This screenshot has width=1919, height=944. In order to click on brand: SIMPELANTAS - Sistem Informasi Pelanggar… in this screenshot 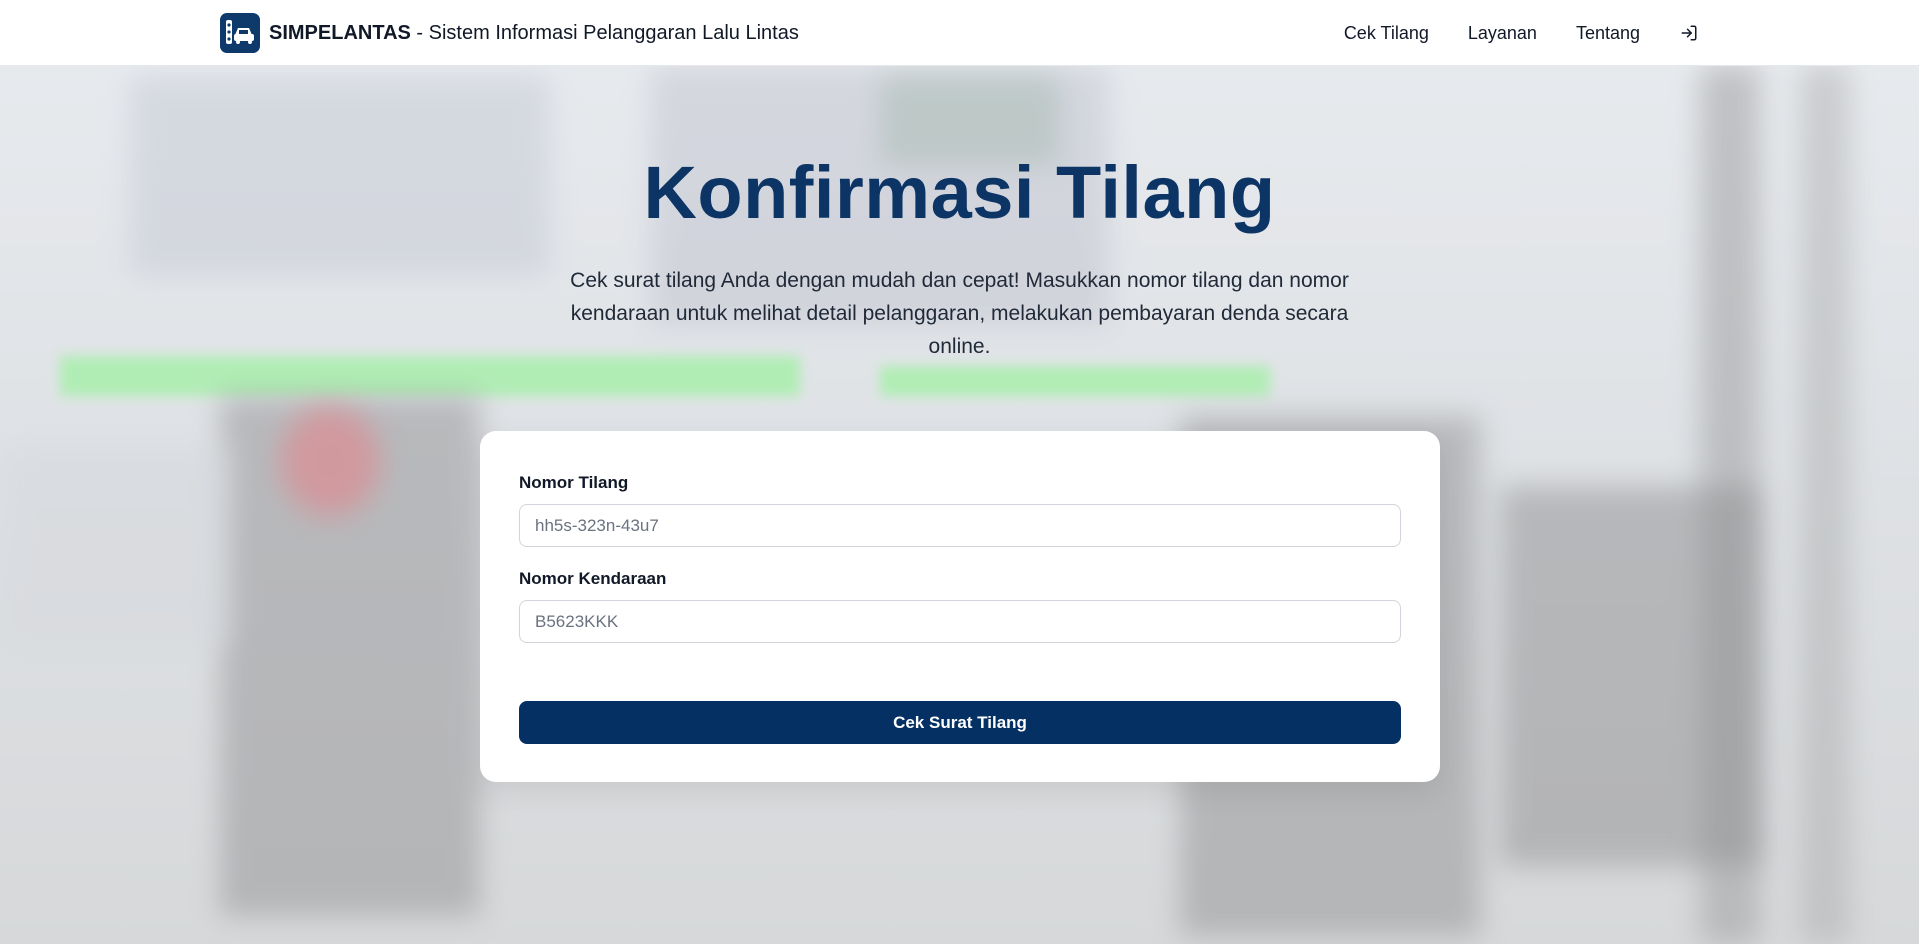, I will do `click(509, 33)`.